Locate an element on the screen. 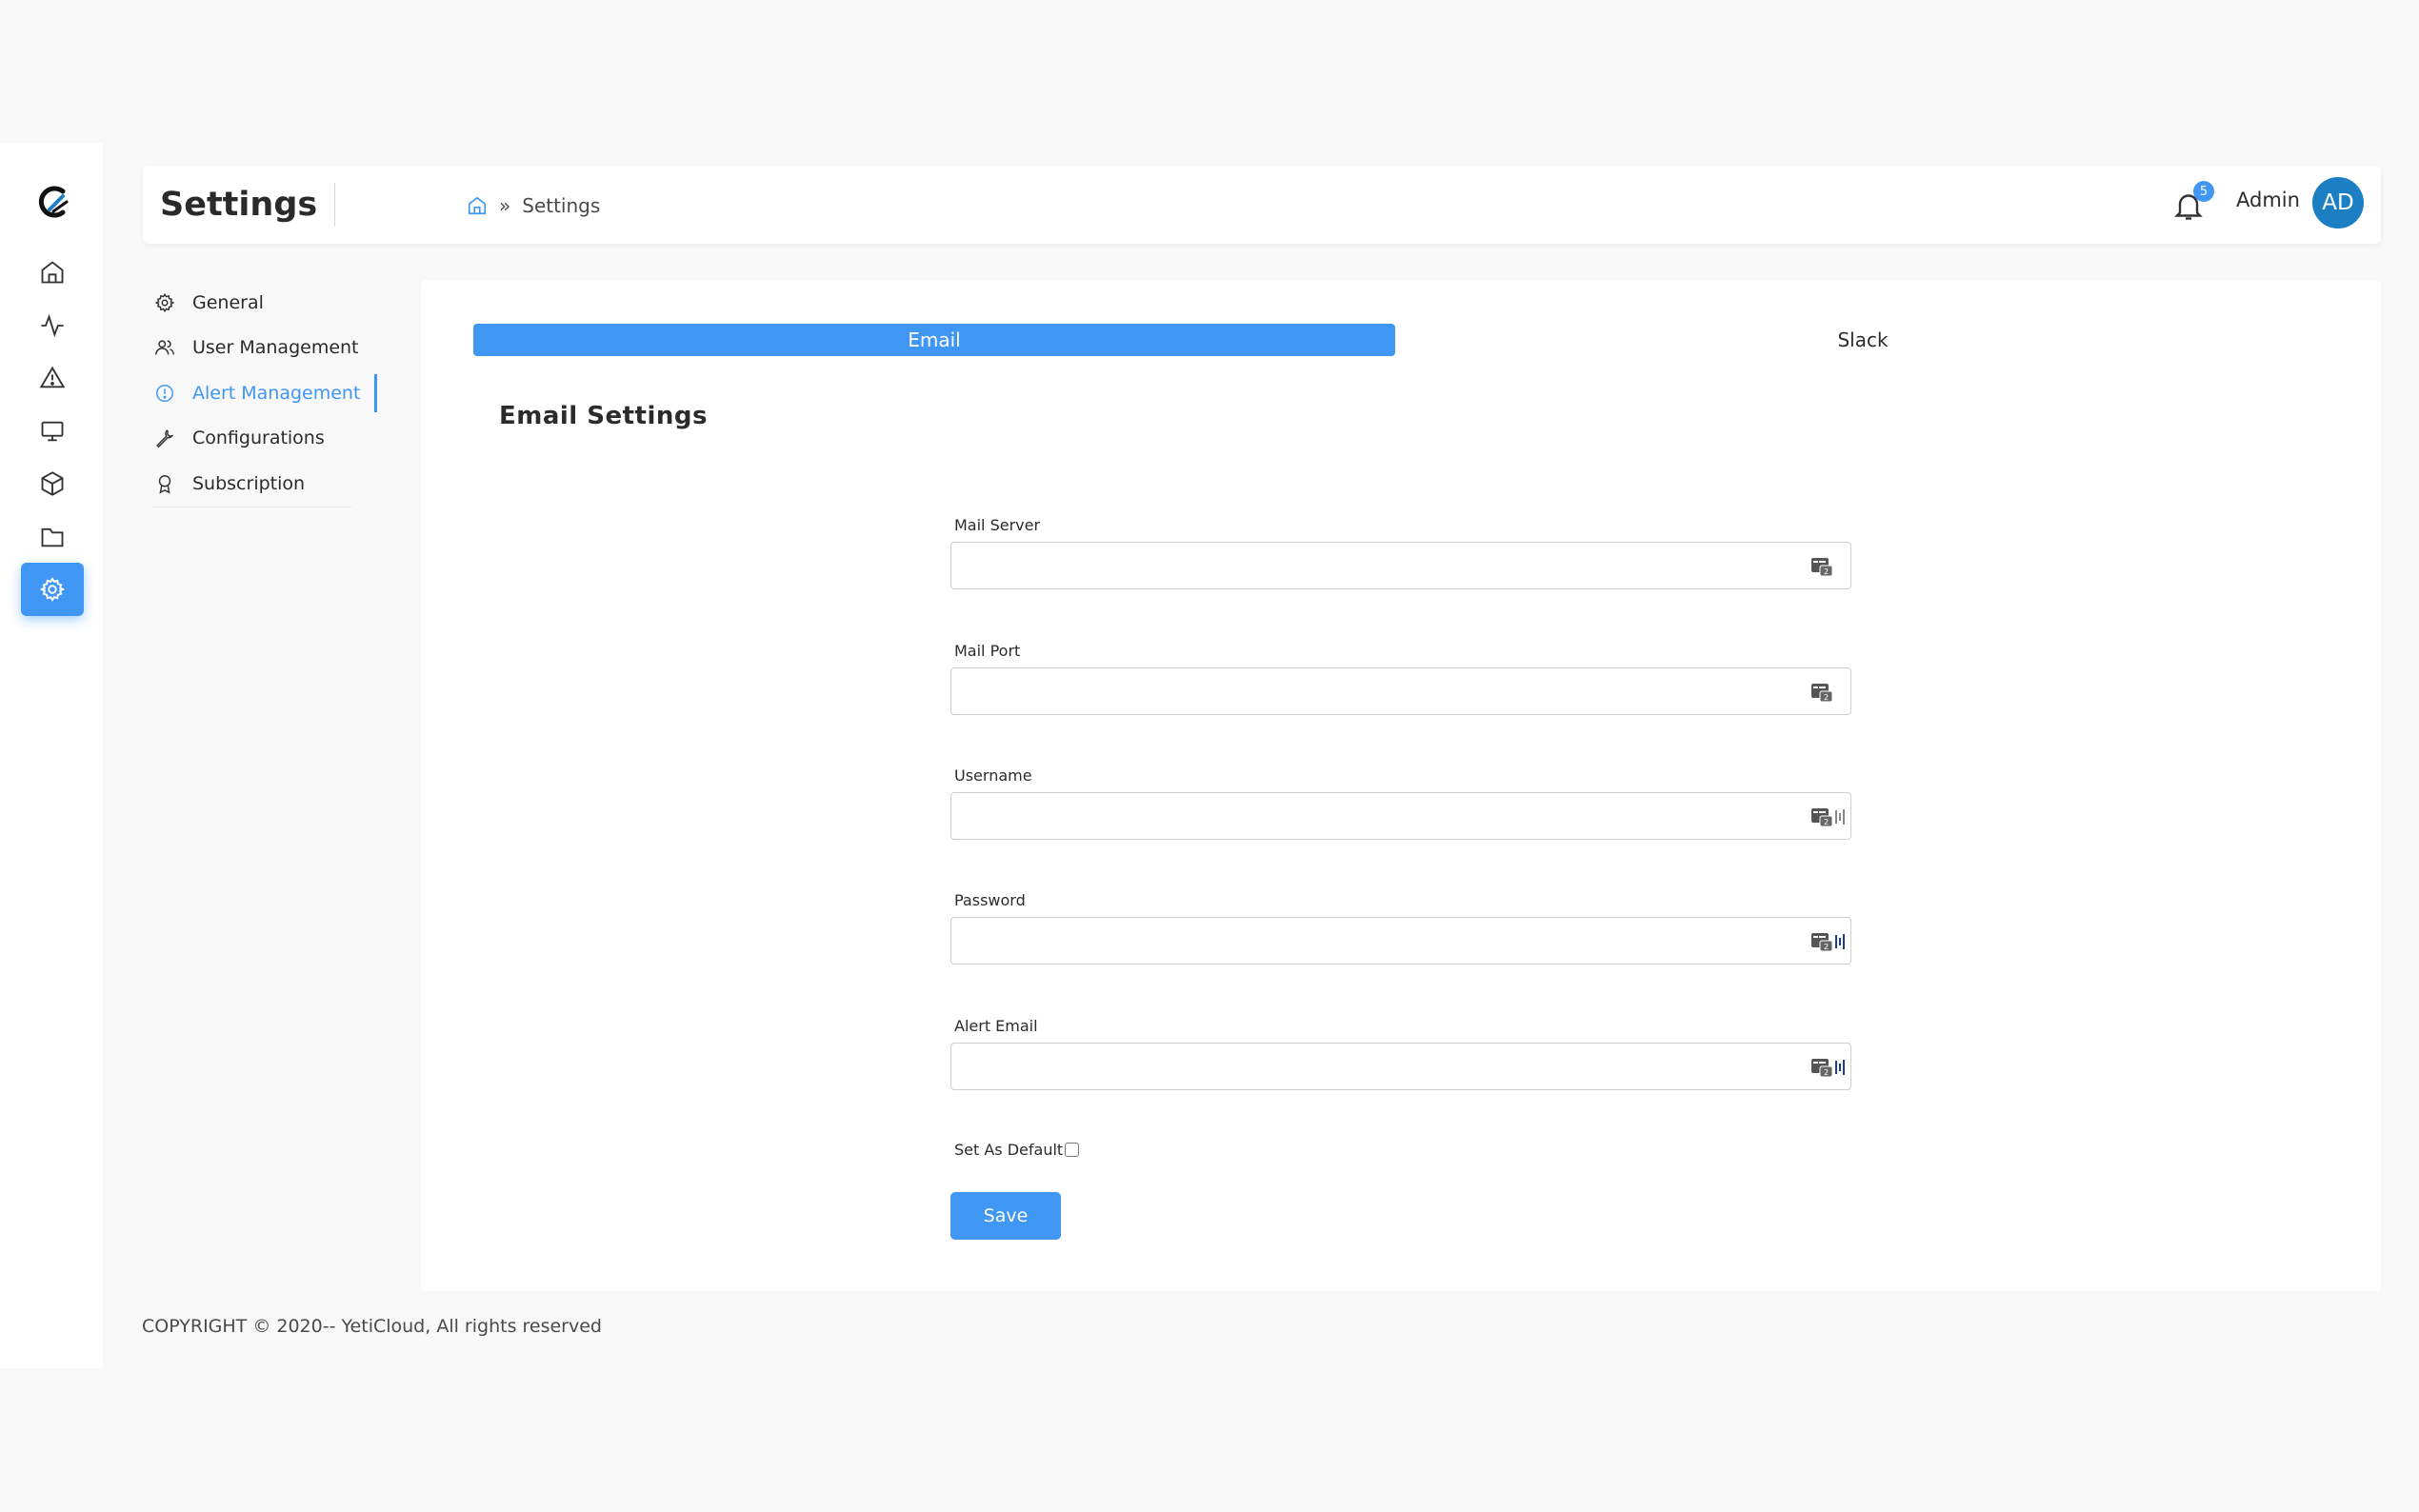  mail-port-input-wrap: 2 is located at coordinates (1400, 691).